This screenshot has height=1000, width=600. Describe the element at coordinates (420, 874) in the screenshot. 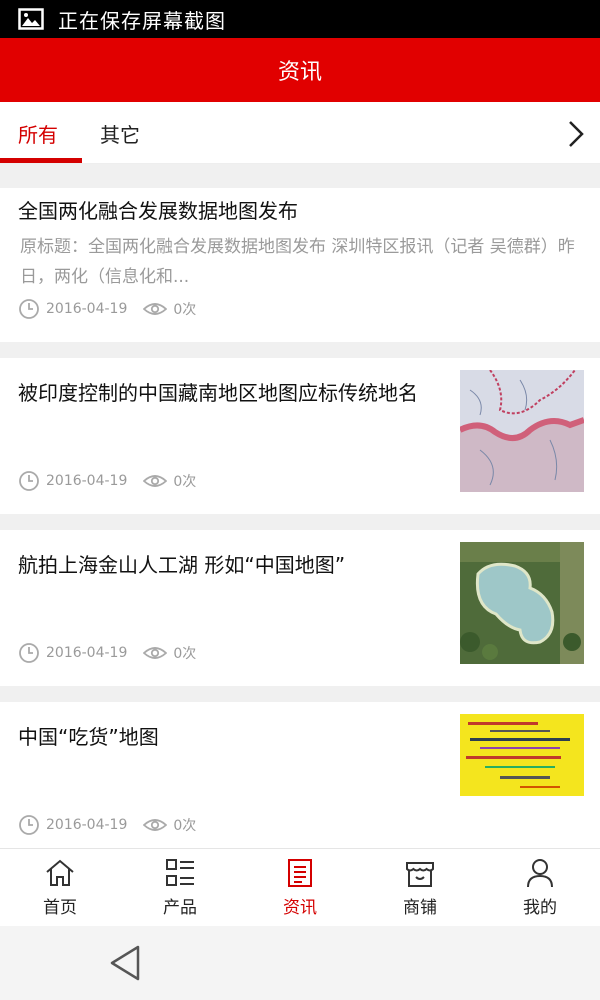

I see `store-icon` at that location.